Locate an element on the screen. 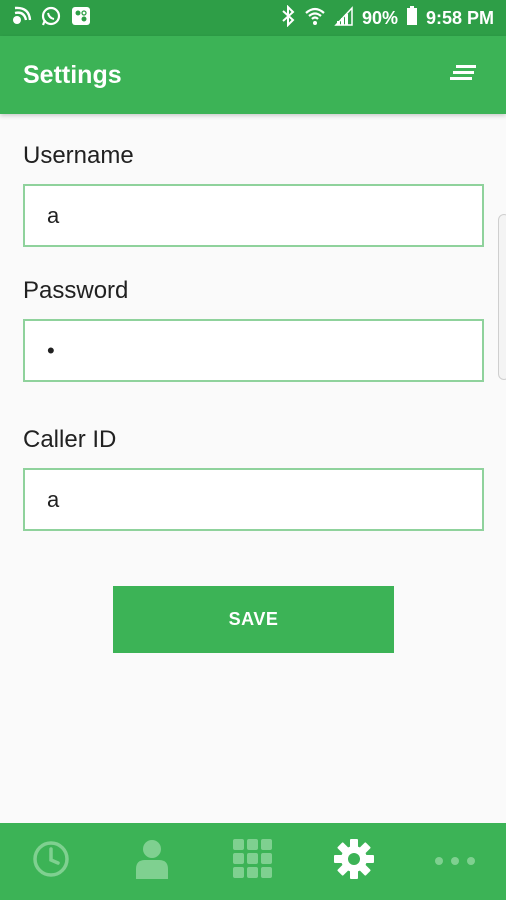 Image resolution: width=506 pixels, height=900 pixels. nav-item-dialpad is located at coordinates (252, 861).